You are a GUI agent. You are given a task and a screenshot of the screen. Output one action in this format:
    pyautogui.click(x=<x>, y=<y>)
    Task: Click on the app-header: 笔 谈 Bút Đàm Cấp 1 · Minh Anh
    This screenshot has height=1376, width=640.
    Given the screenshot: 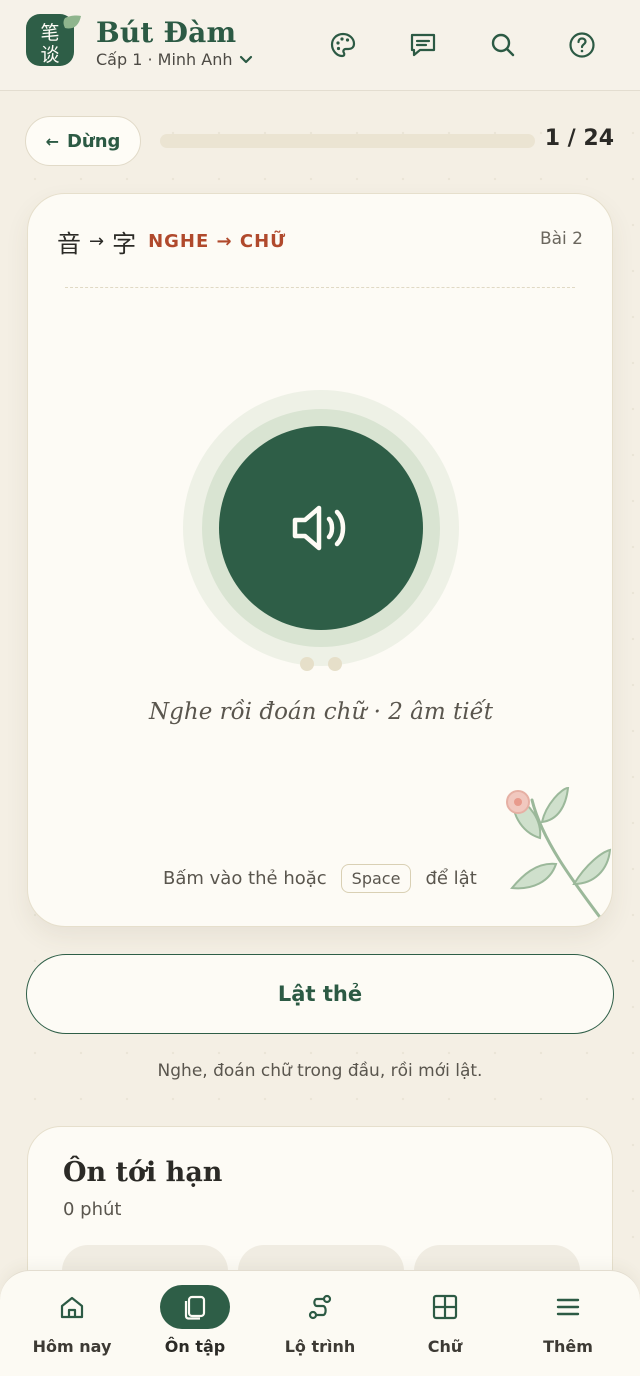 What is the action you would take?
    pyautogui.click(x=320, y=45)
    